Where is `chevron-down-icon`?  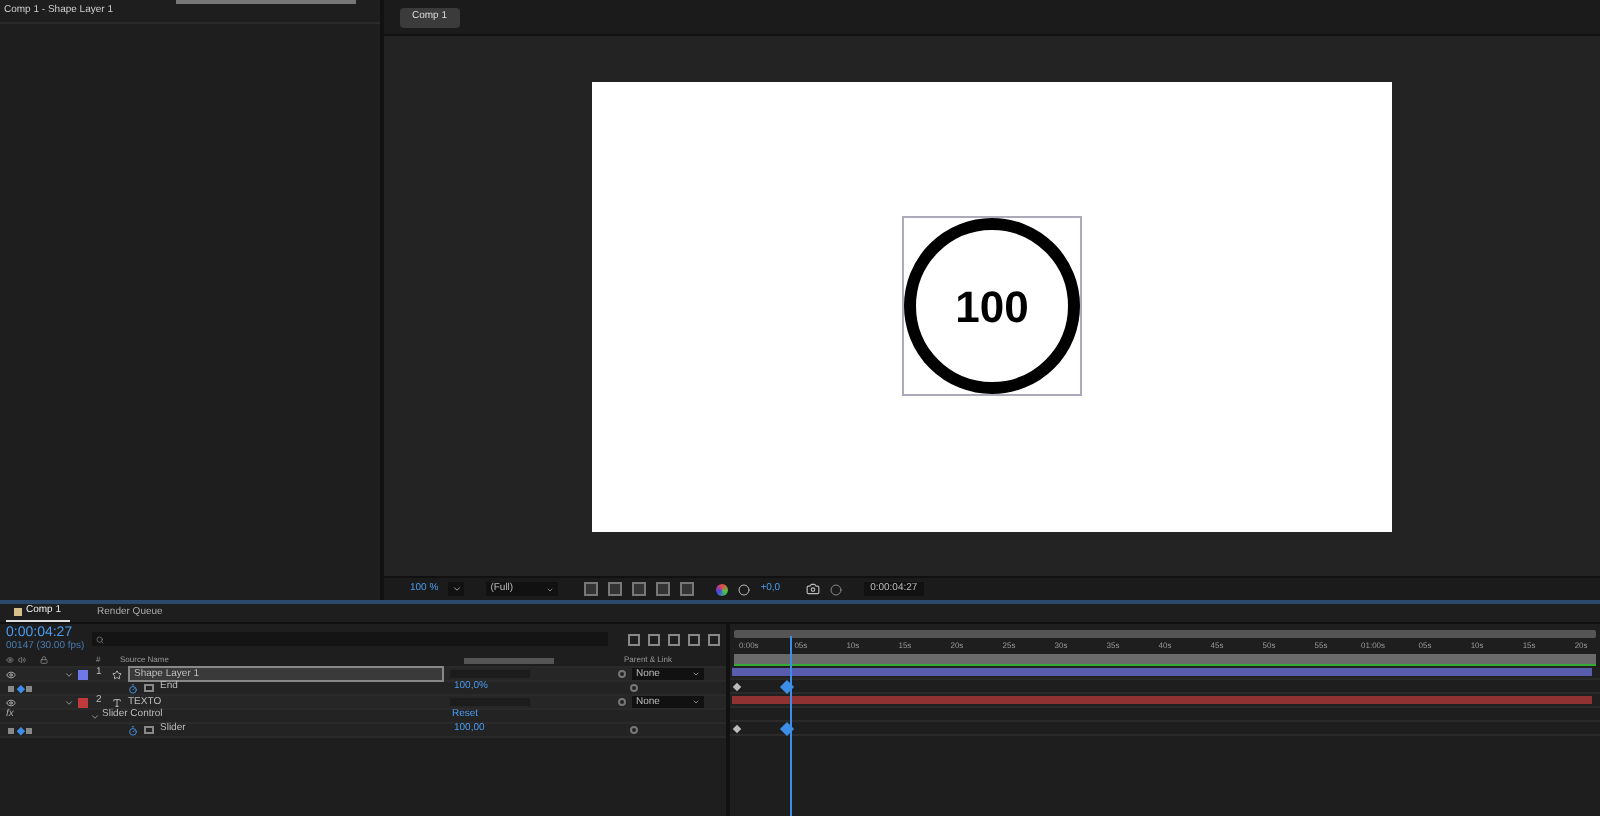
chevron-down-icon is located at coordinates (456, 589).